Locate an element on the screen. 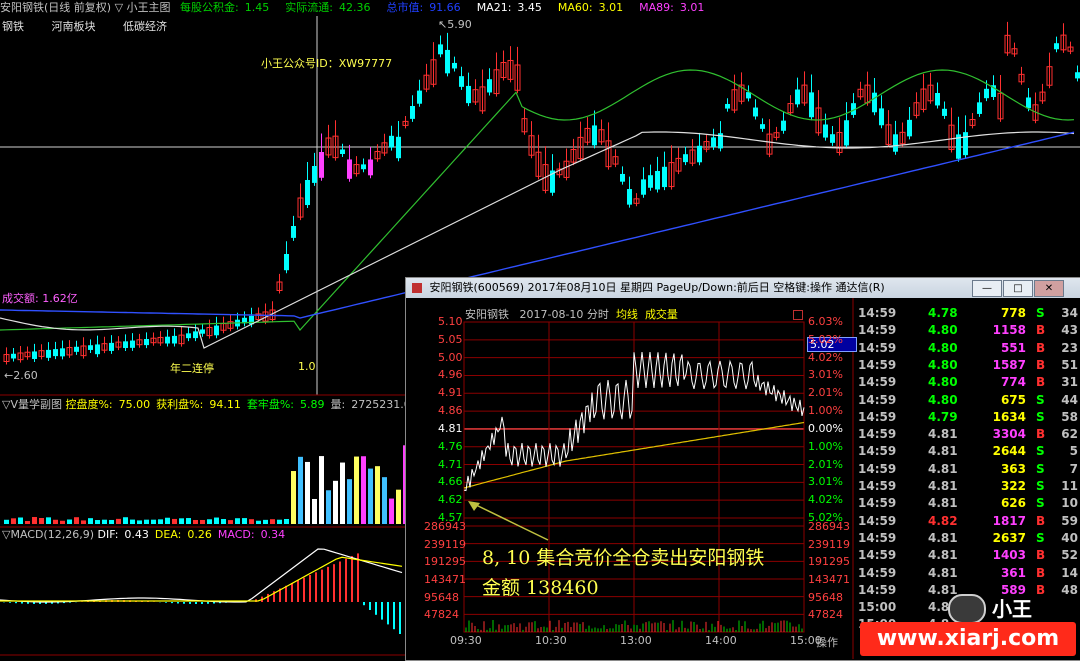 This screenshot has width=1080, height=661. tick-row: 14:59 4.81 363 S 7 is located at coordinates (968, 469).